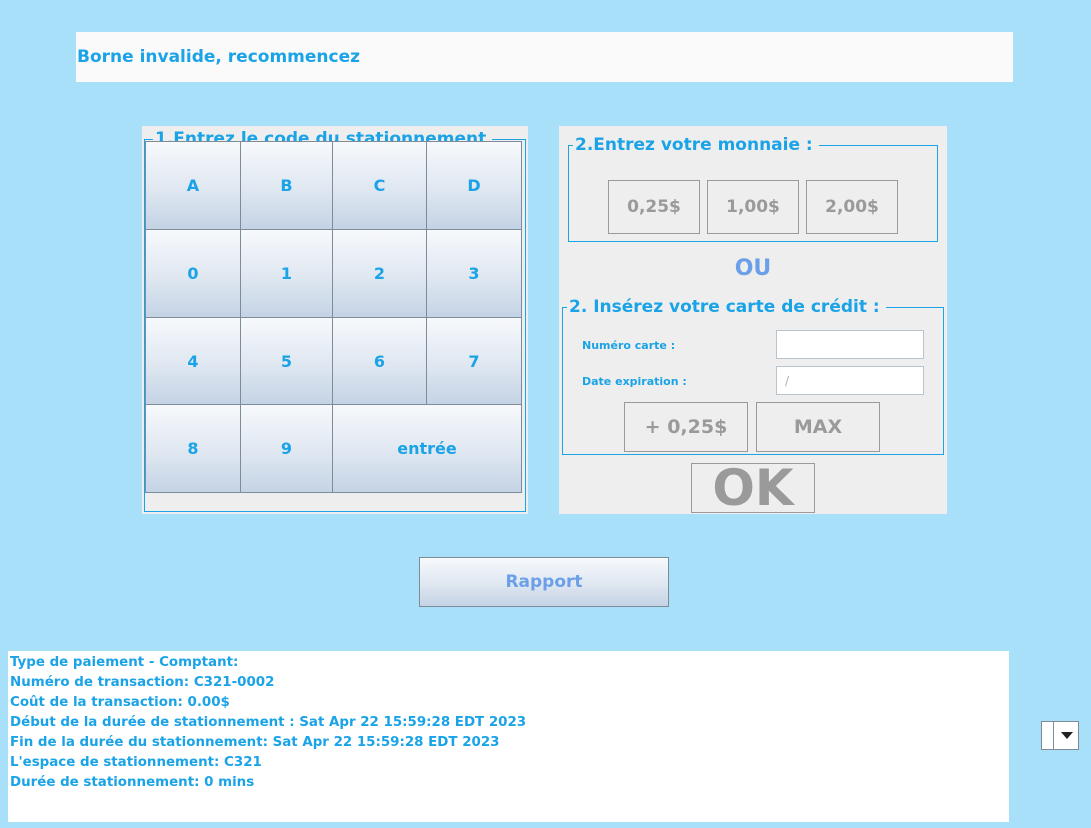  What do you see at coordinates (753, 268) in the screenshot?
I see `or-label: OU` at bounding box center [753, 268].